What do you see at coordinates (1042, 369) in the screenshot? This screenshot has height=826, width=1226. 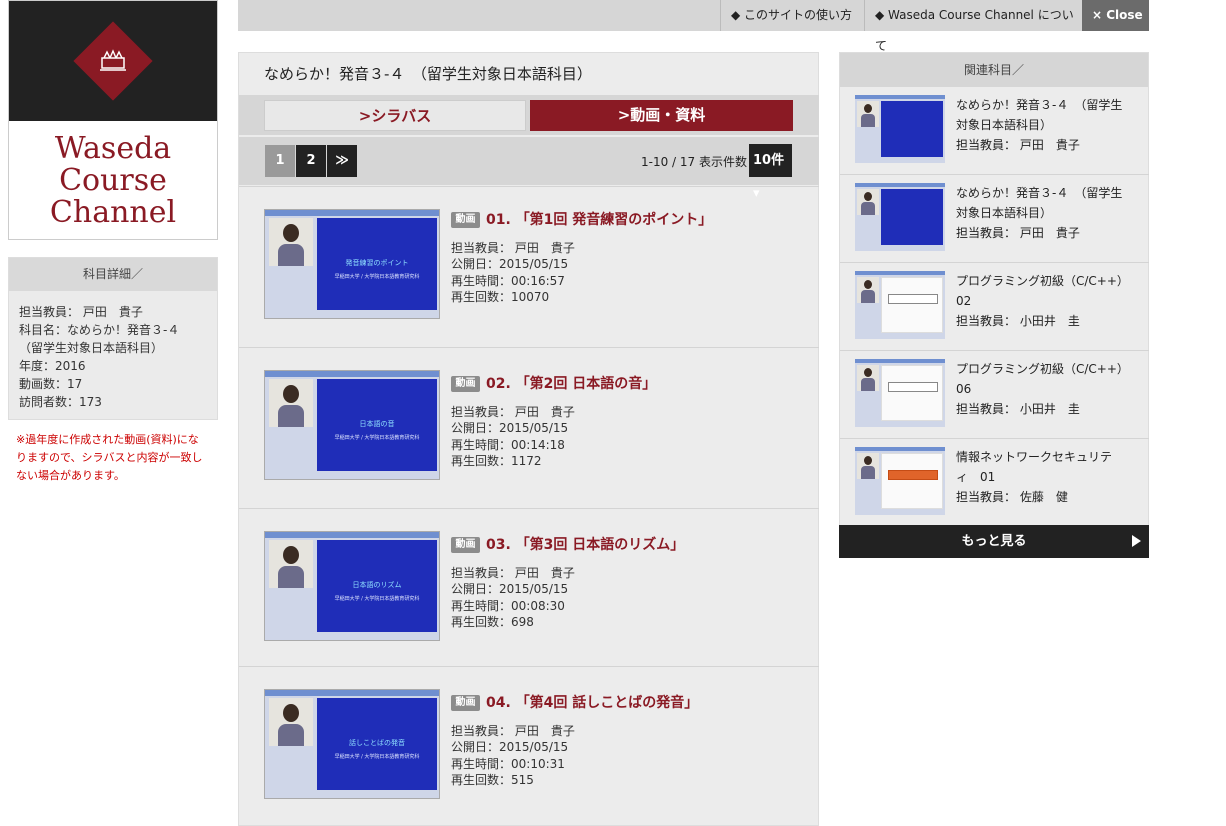 I see `related-course-title-line-1: プログラミング初級（C/C++）` at bounding box center [1042, 369].